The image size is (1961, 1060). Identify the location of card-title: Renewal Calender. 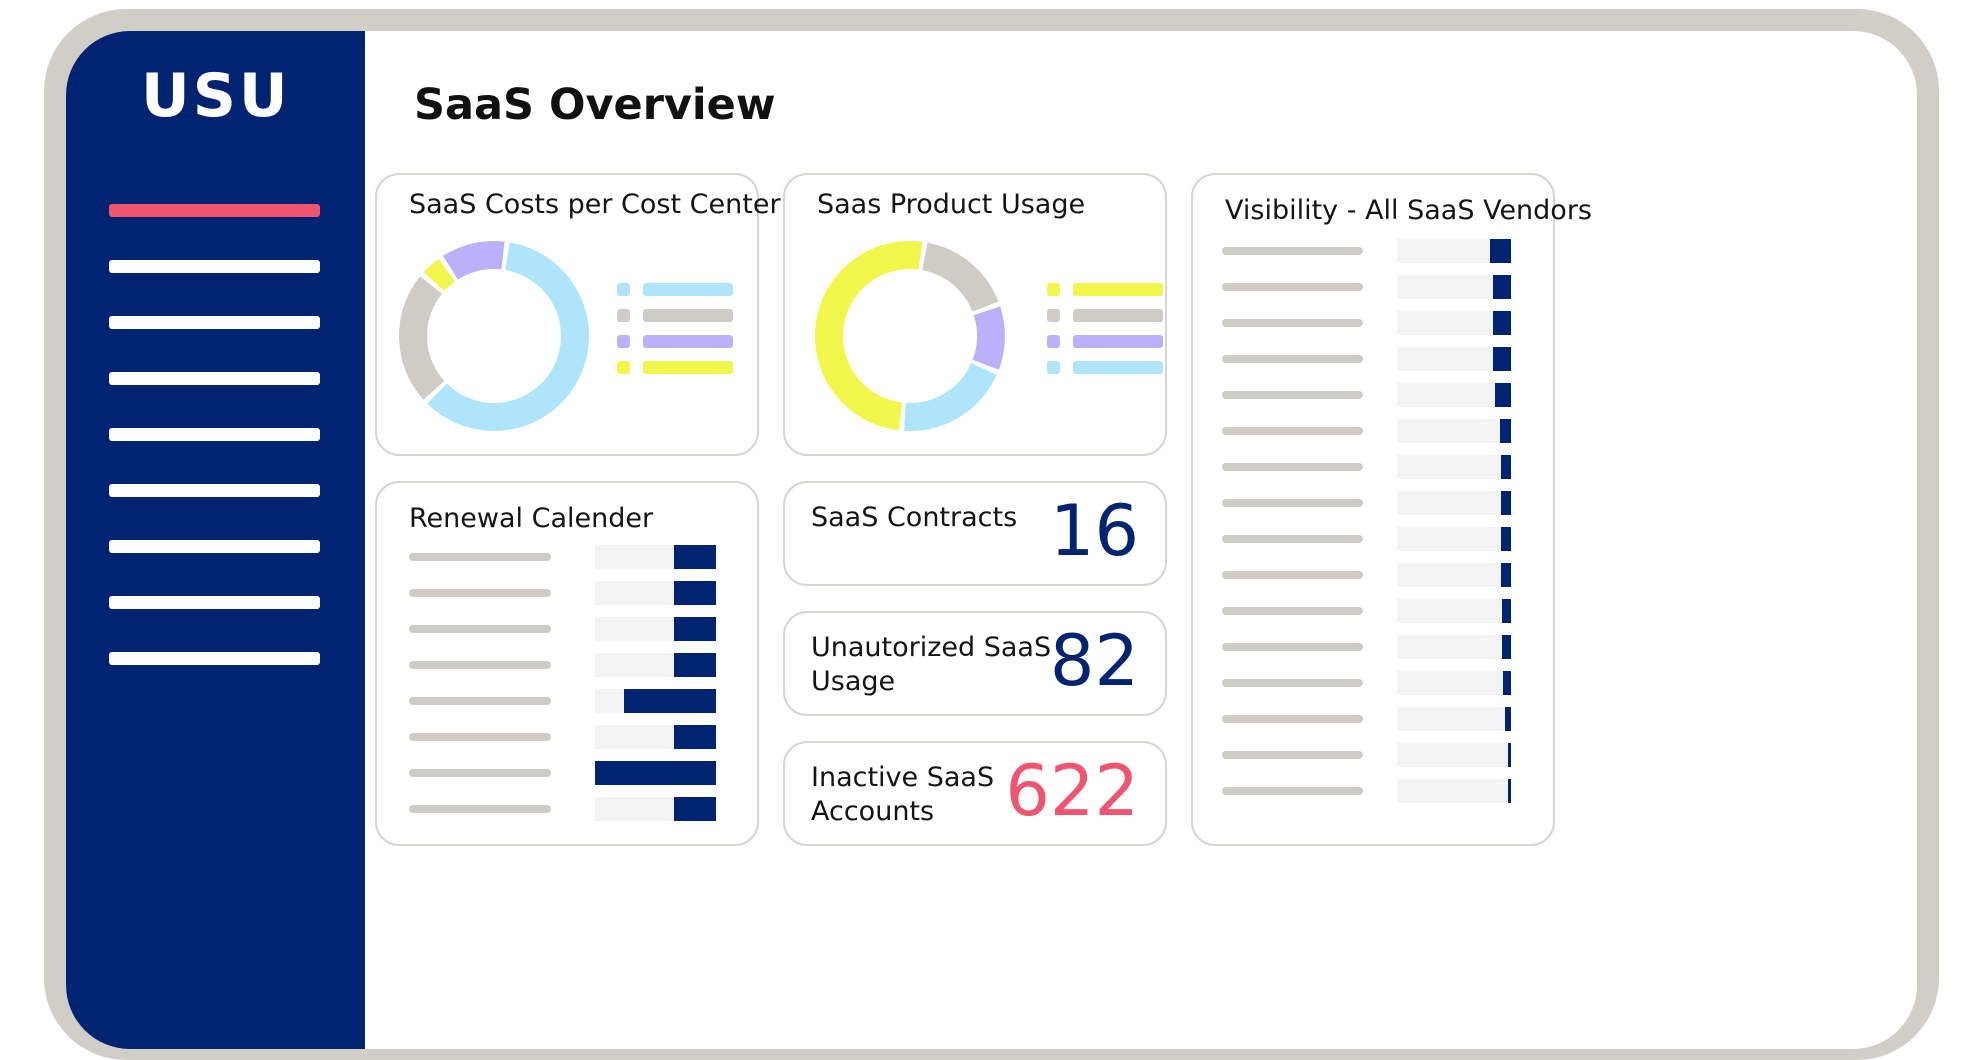
(531, 518).